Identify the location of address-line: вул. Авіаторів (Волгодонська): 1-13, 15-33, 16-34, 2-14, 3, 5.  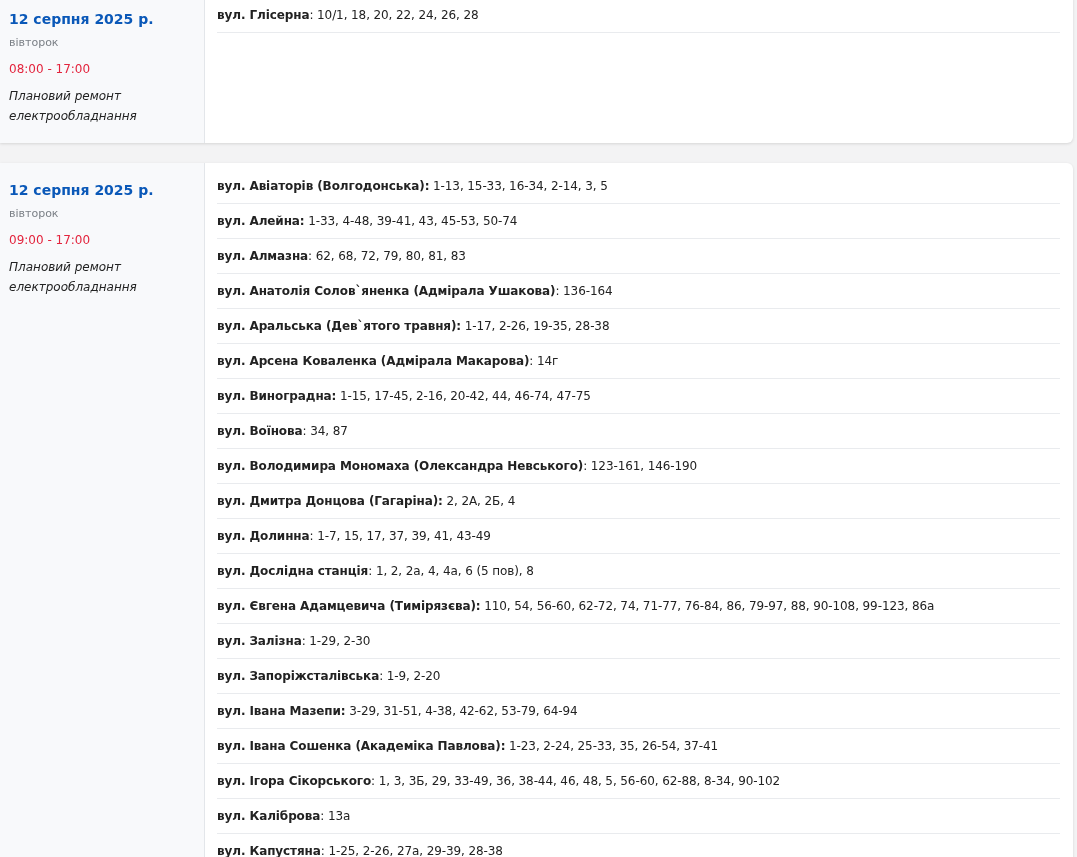
(638, 186).